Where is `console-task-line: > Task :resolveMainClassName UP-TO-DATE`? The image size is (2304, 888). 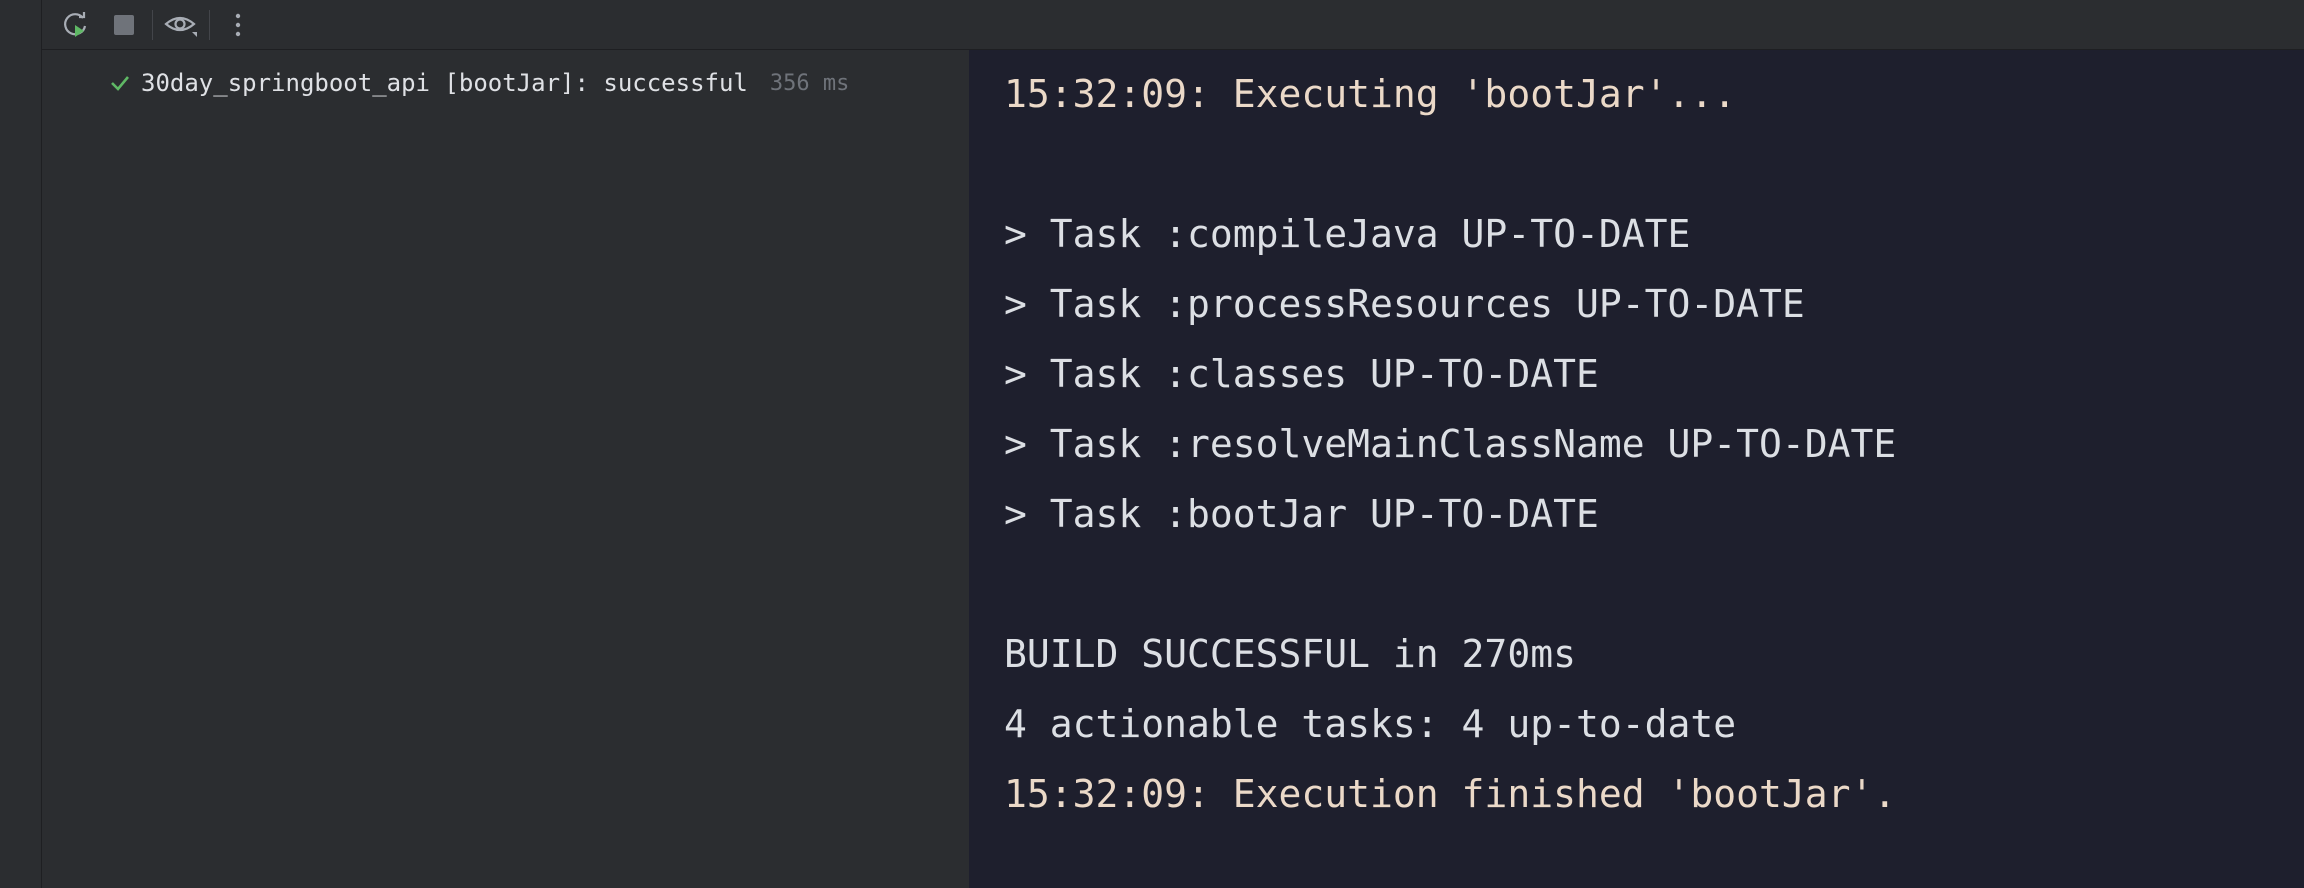 console-task-line: > Task :resolveMainClassName UP-TO-DATE is located at coordinates (1450, 444).